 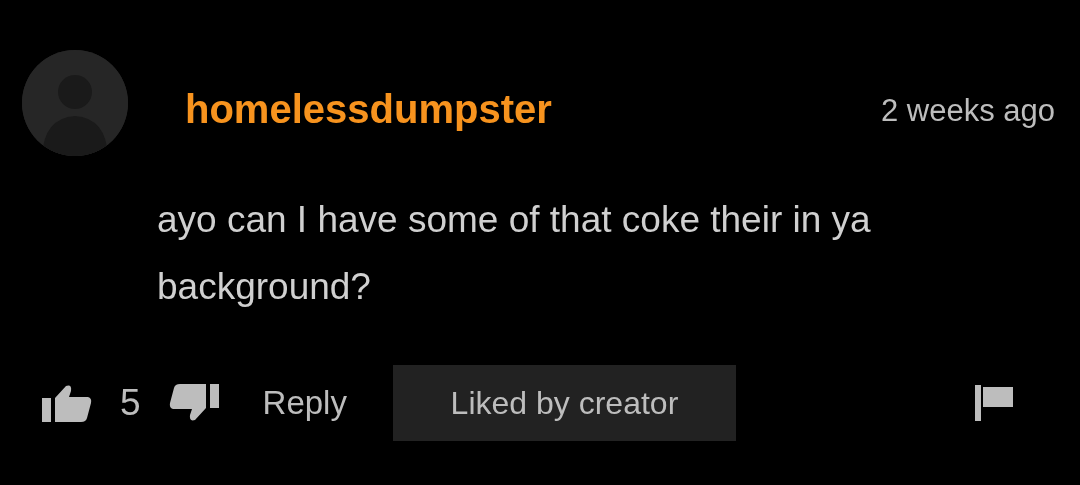 What do you see at coordinates (130, 403) in the screenshot?
I see `like-count: 5` at bounding box center [130, 403].